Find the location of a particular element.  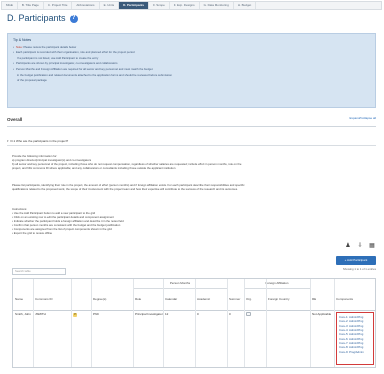

tab-g-data-monitoring: G. Data Monitoring is located at coordinates (217, 5).